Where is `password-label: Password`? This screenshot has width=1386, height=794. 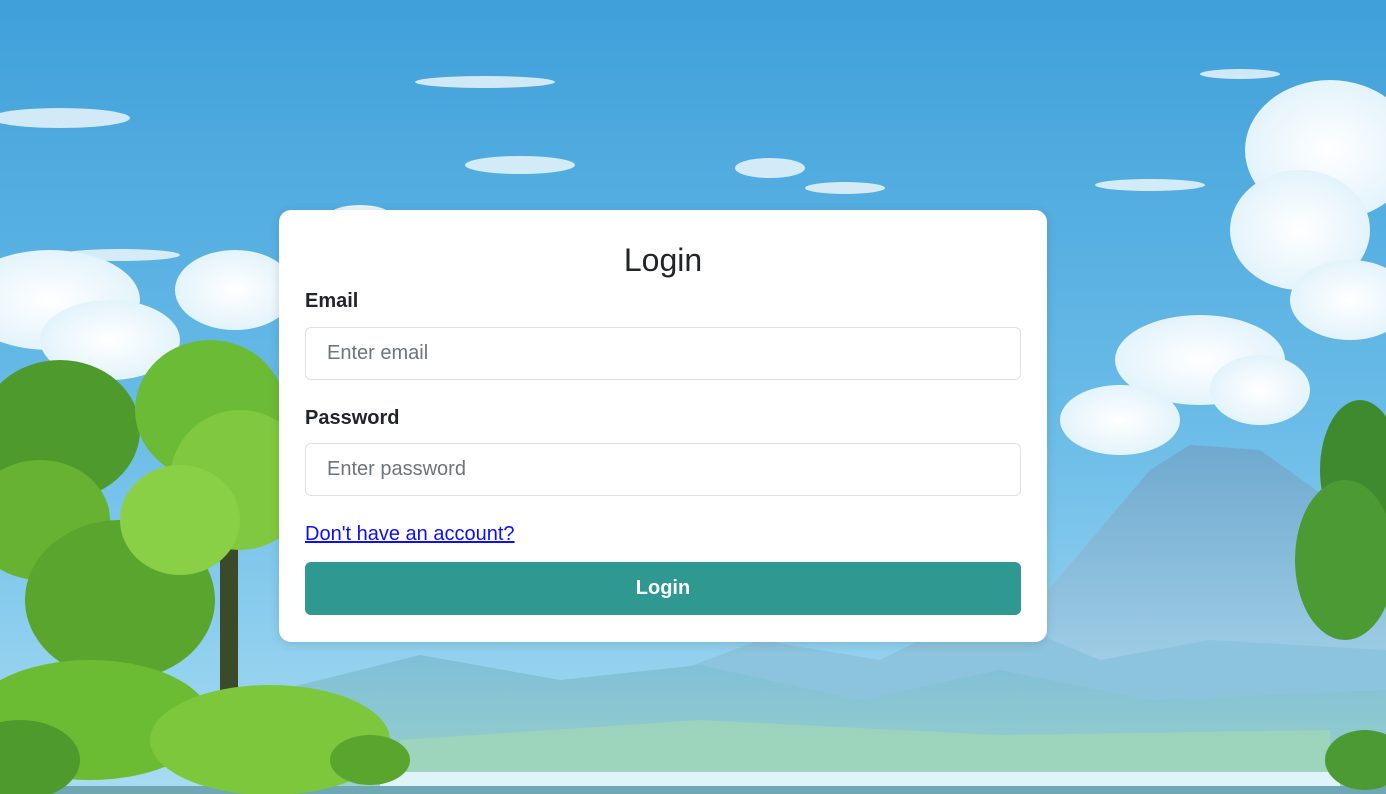
password-label: Password is located at coordinates (352, 418).